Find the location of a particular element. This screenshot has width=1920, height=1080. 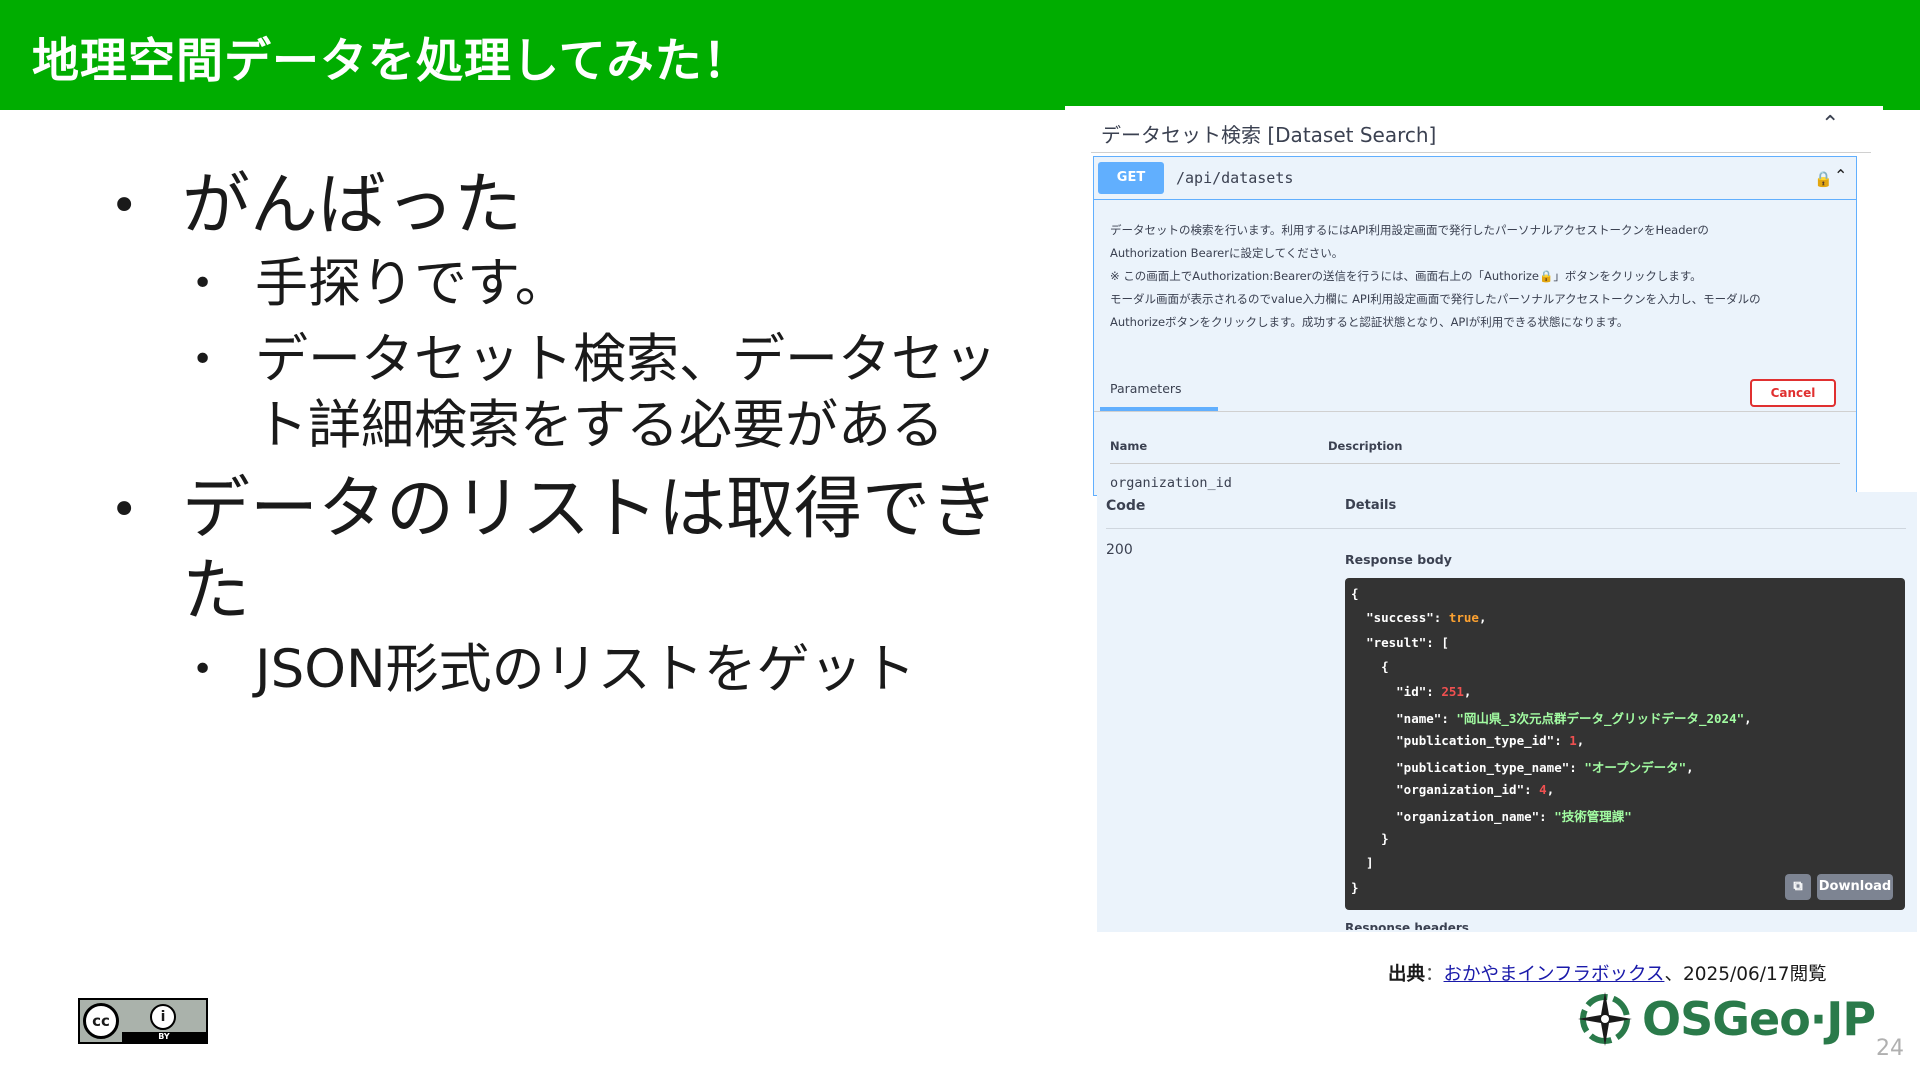

sub-bullet-item: JSON形式のリストをゲット is located at coordinates (580, 670).